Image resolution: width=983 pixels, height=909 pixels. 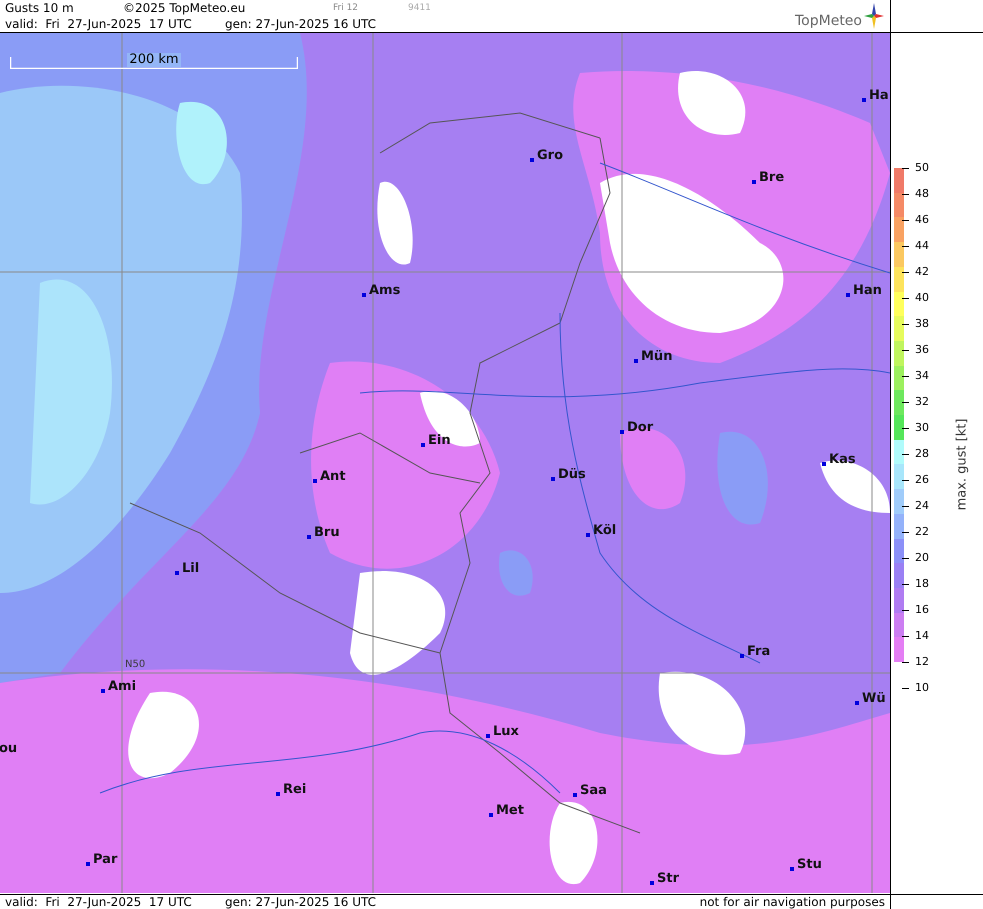 What do you see at coordinates (604, 531) in the screenshot?
I see `city-label: Köl` at bounding box center [604, 531].